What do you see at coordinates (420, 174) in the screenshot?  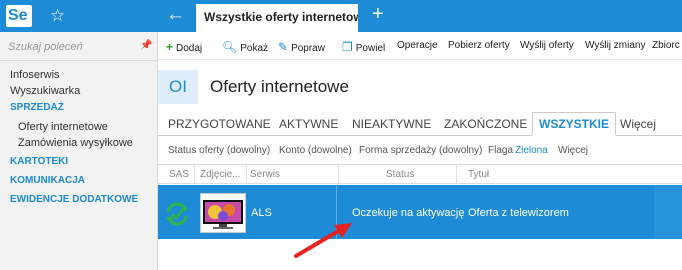 I see `grid-header: SAS Zdjęcie... Serwis Status Tytuł` at bounding box center [420, 174].